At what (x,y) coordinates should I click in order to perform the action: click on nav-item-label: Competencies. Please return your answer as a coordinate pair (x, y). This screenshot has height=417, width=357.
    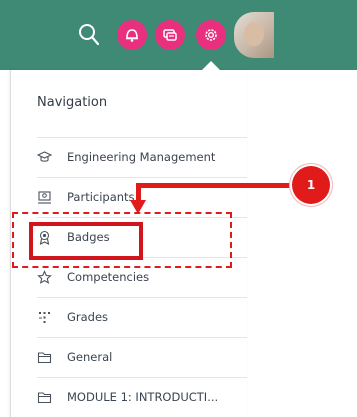
    Looking at the image, I should click on (108, 277).